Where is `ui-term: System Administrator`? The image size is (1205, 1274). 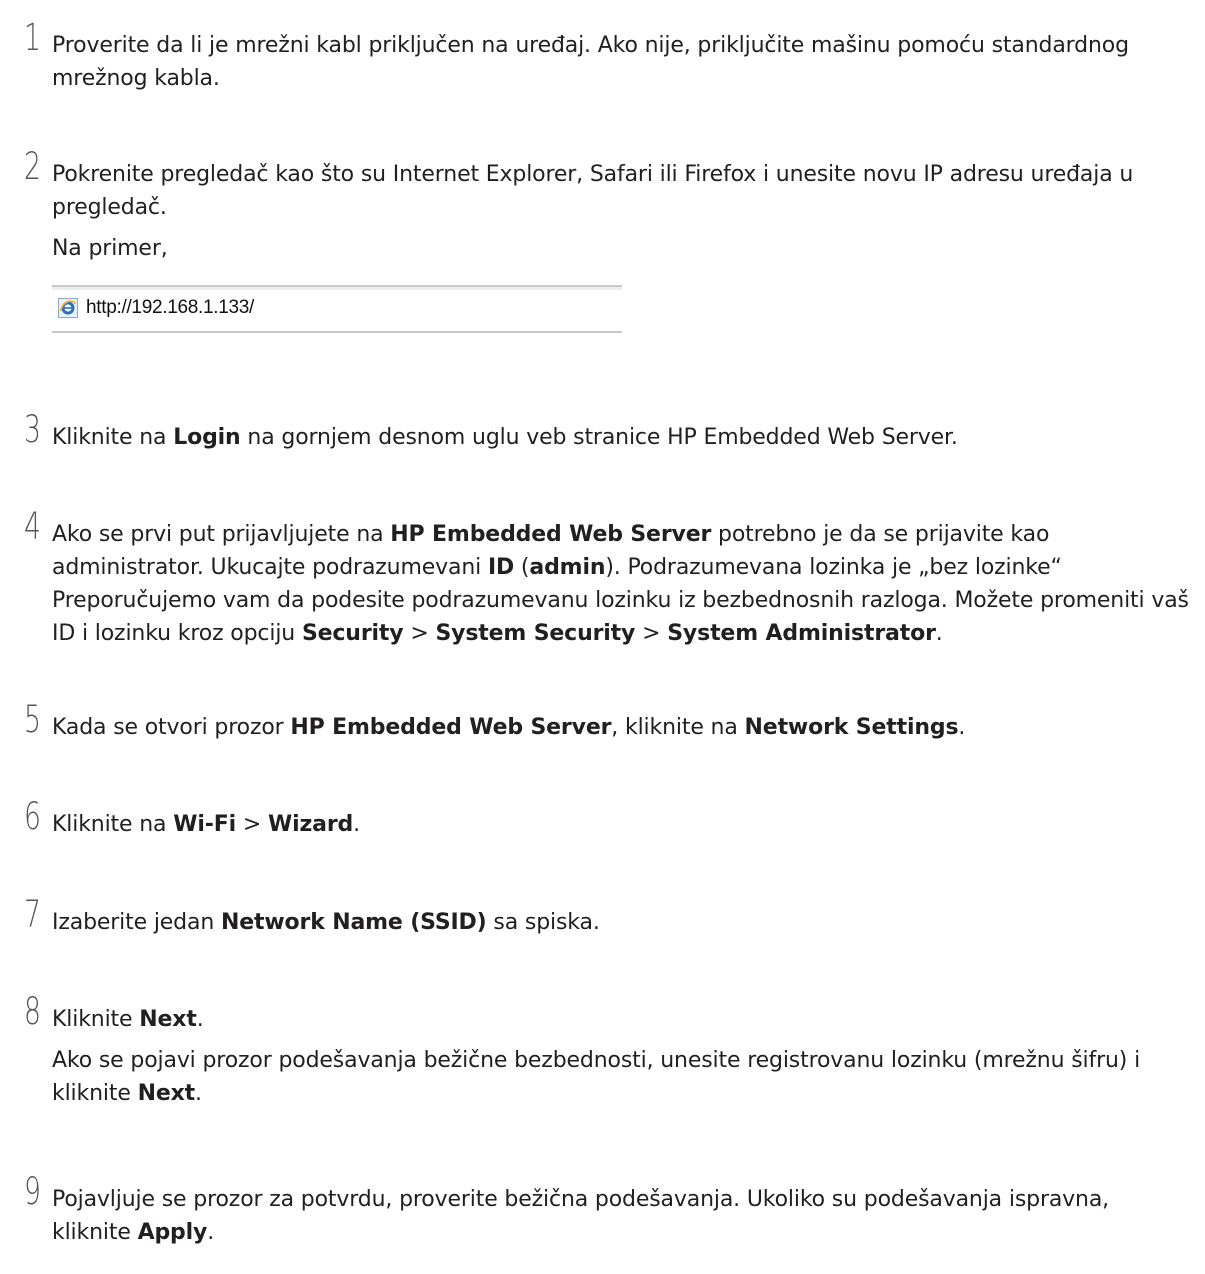
ui-term: System Administrator is located at coordinates (801, 633).